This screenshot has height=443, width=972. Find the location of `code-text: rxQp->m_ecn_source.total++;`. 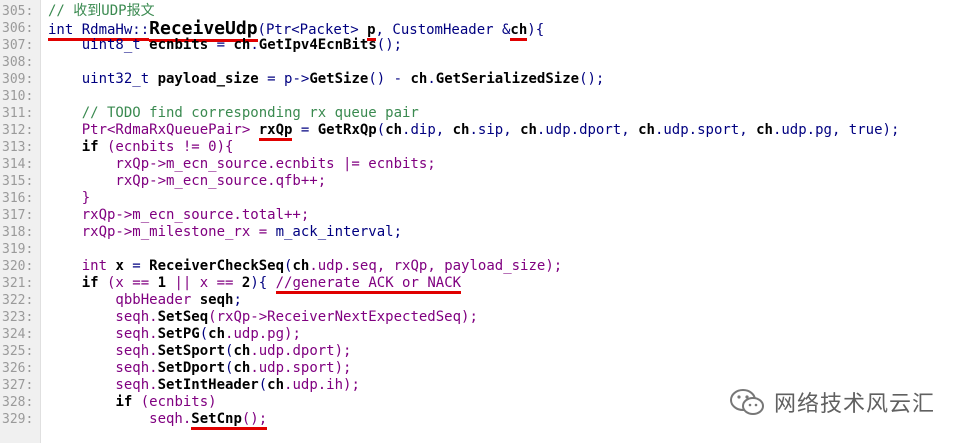

code-text: rxQp->m_ecn_source.total++; is located at coordinates (179, 215).